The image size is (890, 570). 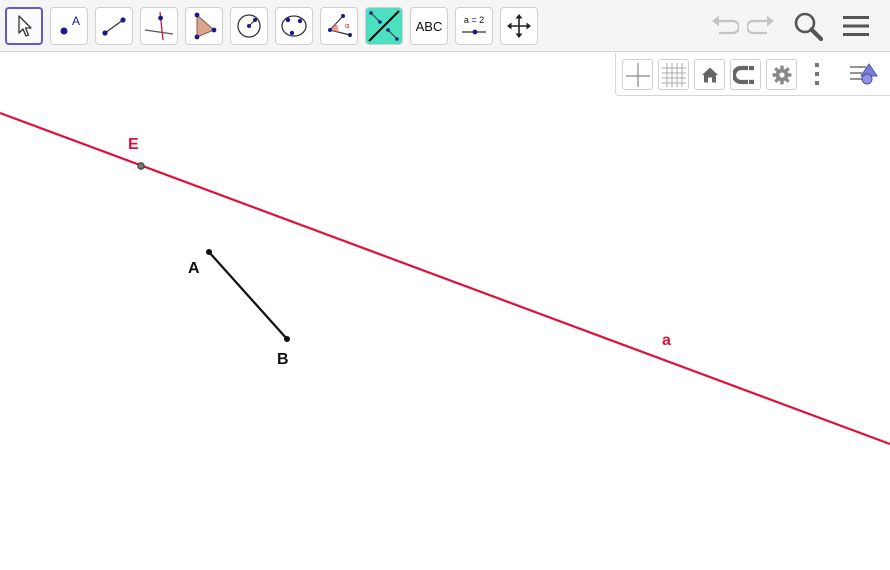 I want to click on arrow-cursor-icon, so click(x=25, y=26).